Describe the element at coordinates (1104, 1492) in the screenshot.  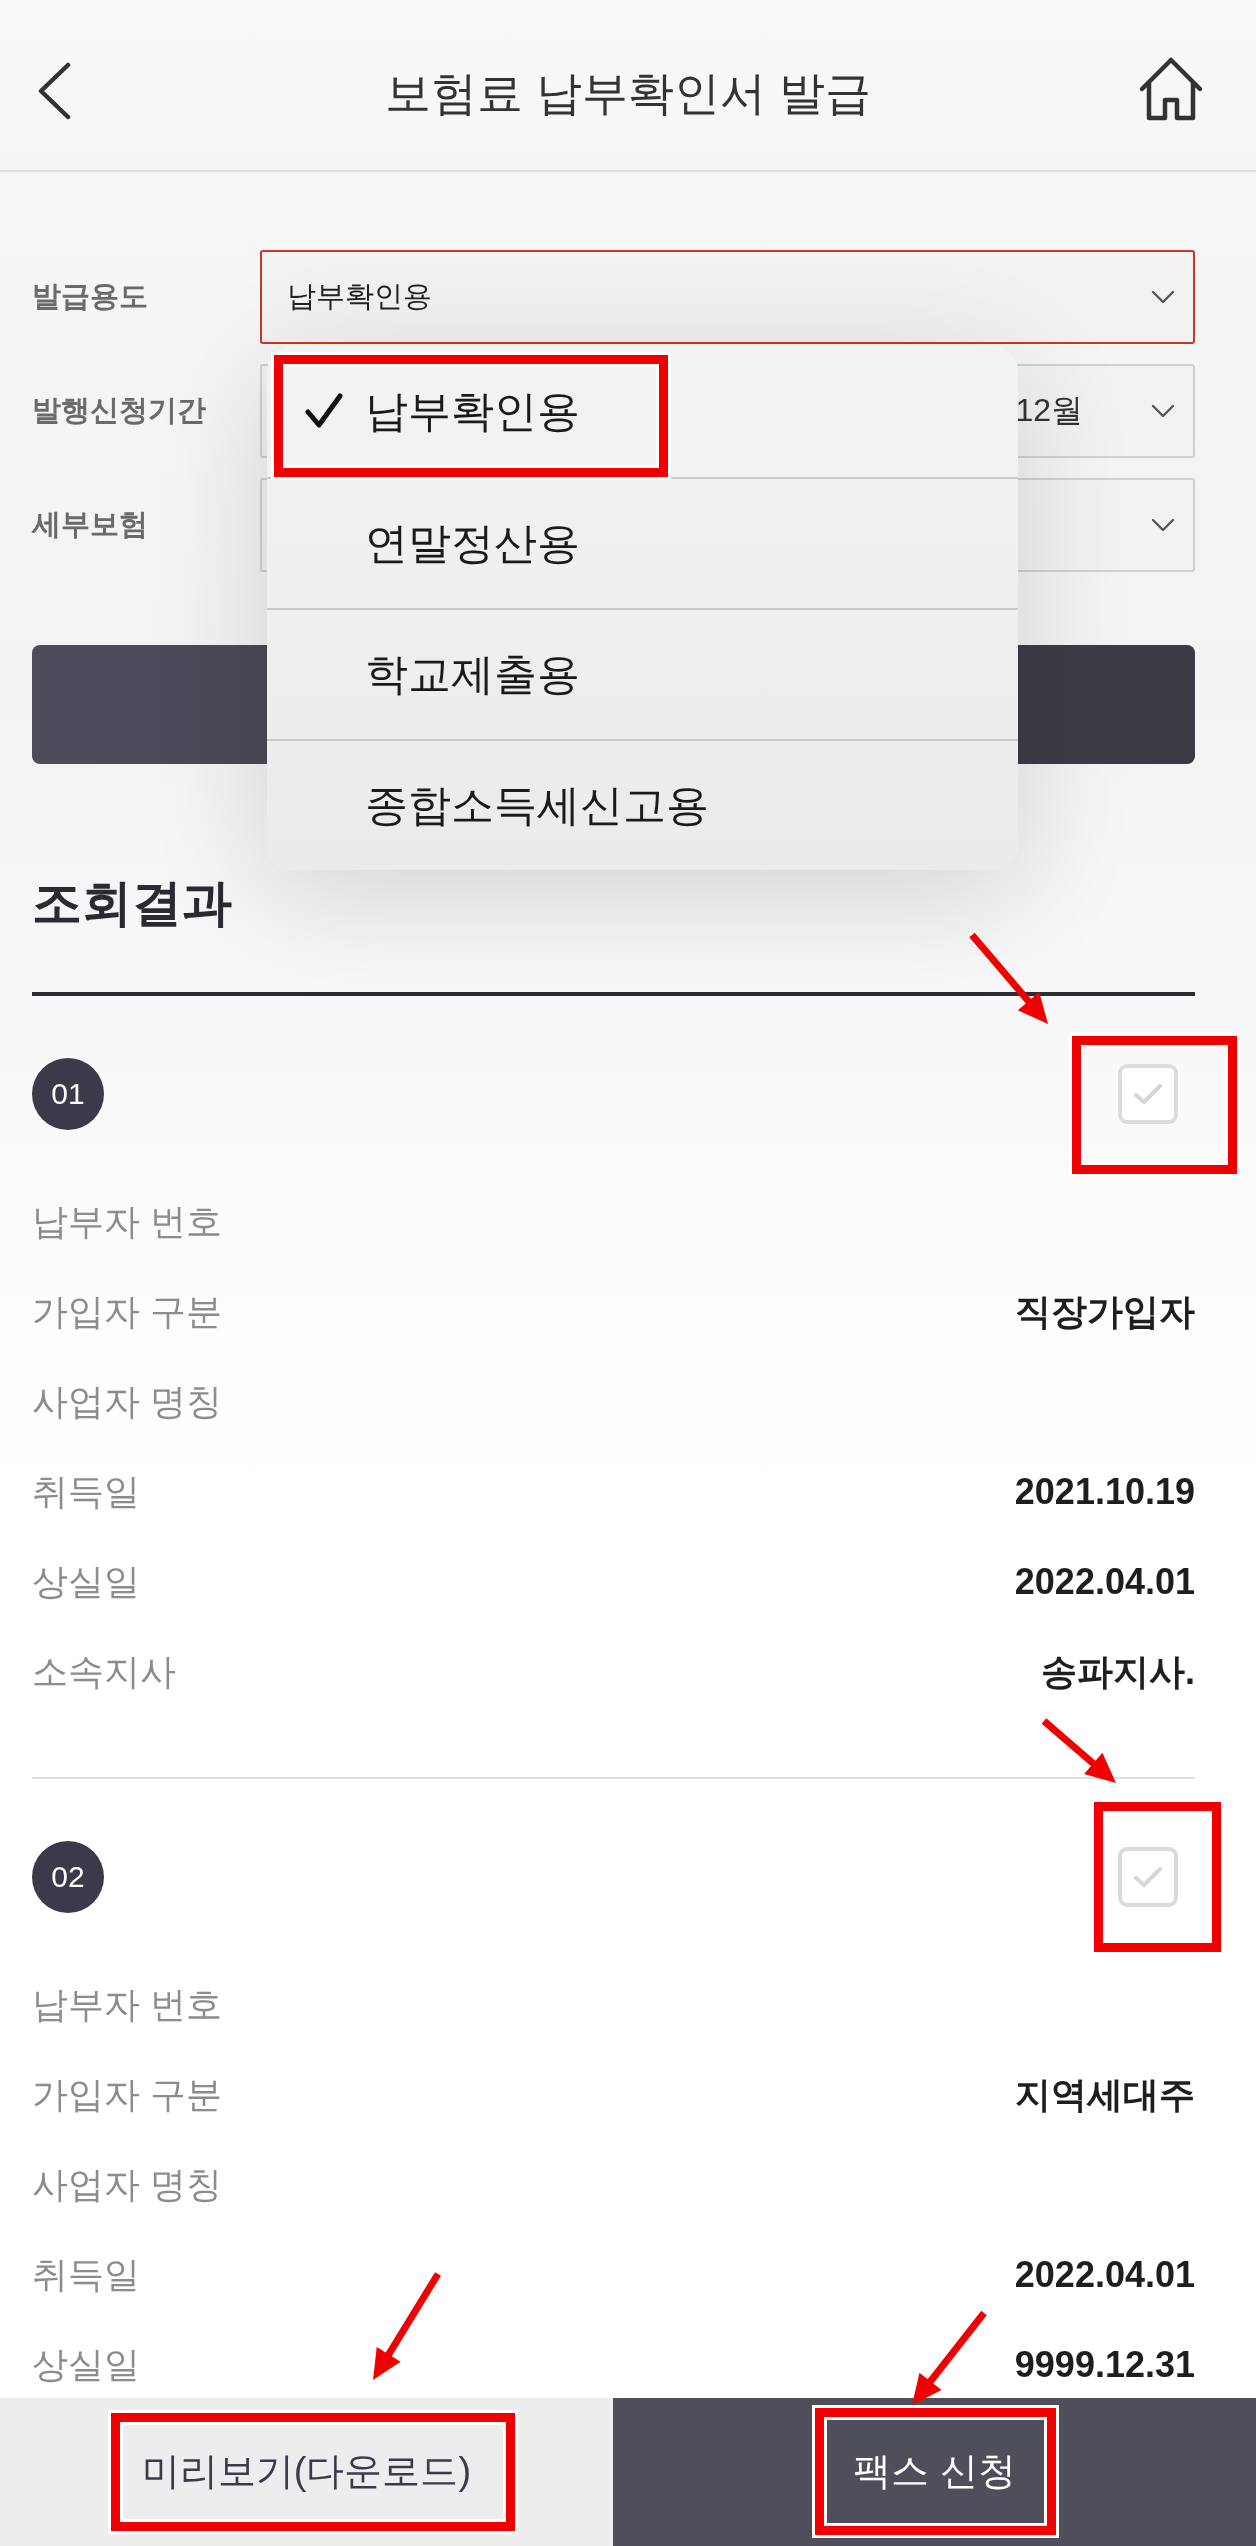
I see `row-value: 2021.10.19` at that location.